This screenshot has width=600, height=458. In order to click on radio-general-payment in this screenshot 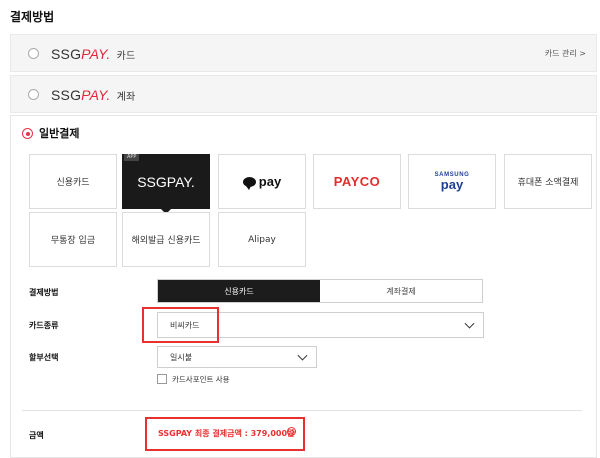, I will do `click(27, 133)`.